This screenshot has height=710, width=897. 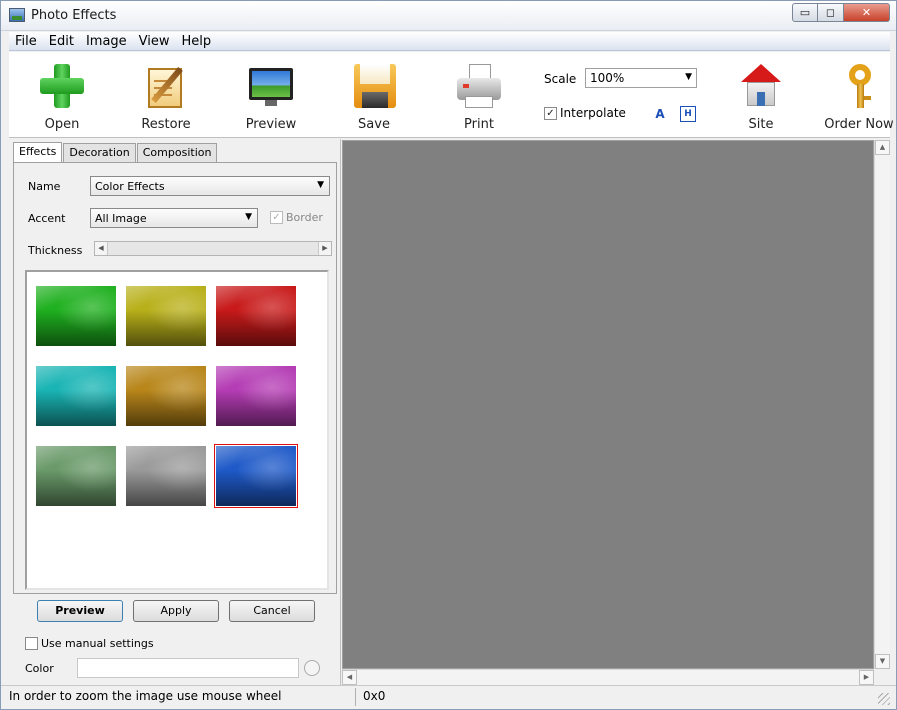 What do you see at coordinates (62, 124) in the screenshot?
I see `open-label: Open` at bounding box center [62, 124].